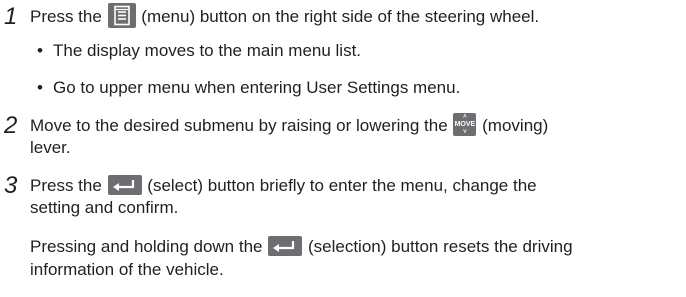 Image resolution: width=686 pixels, height=297 pixels. What do you see at coordinates (515, 125) in the screenshot?
I see `step-text-after: (moving)` at bounding box center [515, 125].